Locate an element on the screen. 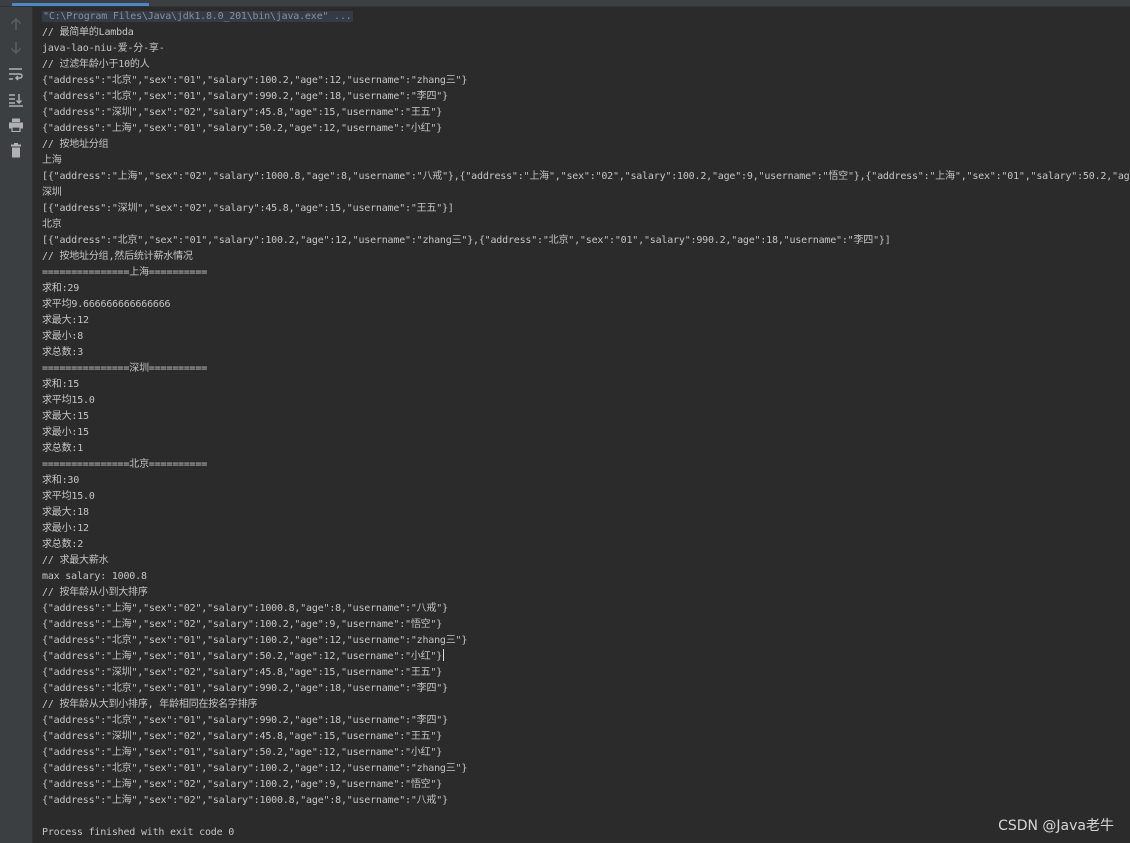 Image resolution: width=1130 pixels, height=843 pixels. scroll-to-end-icon is located at coordinates (16, 100).